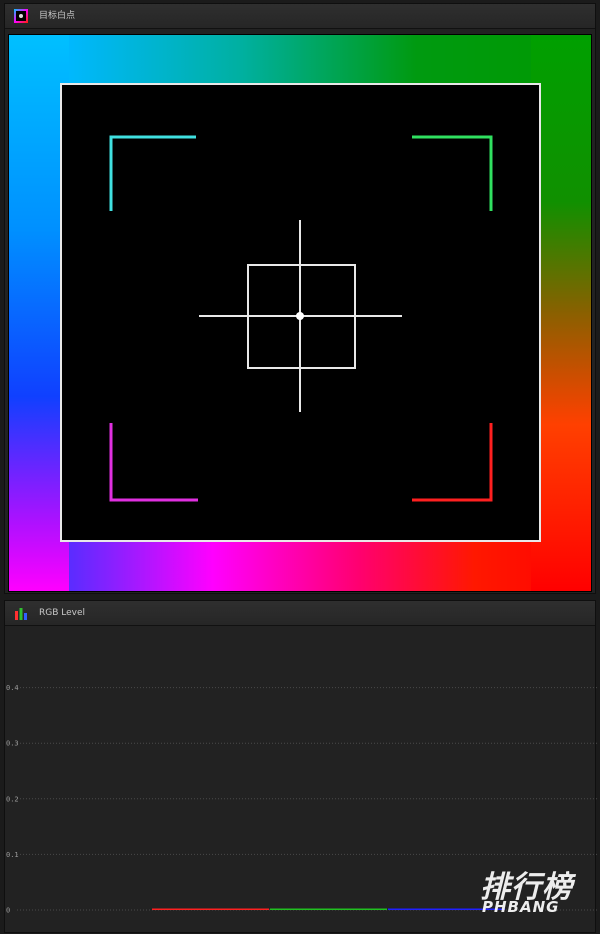  What do you see at coordinates (210, 909) in the screenshot?
I see `bar-r` at bounding box center [210, 909].